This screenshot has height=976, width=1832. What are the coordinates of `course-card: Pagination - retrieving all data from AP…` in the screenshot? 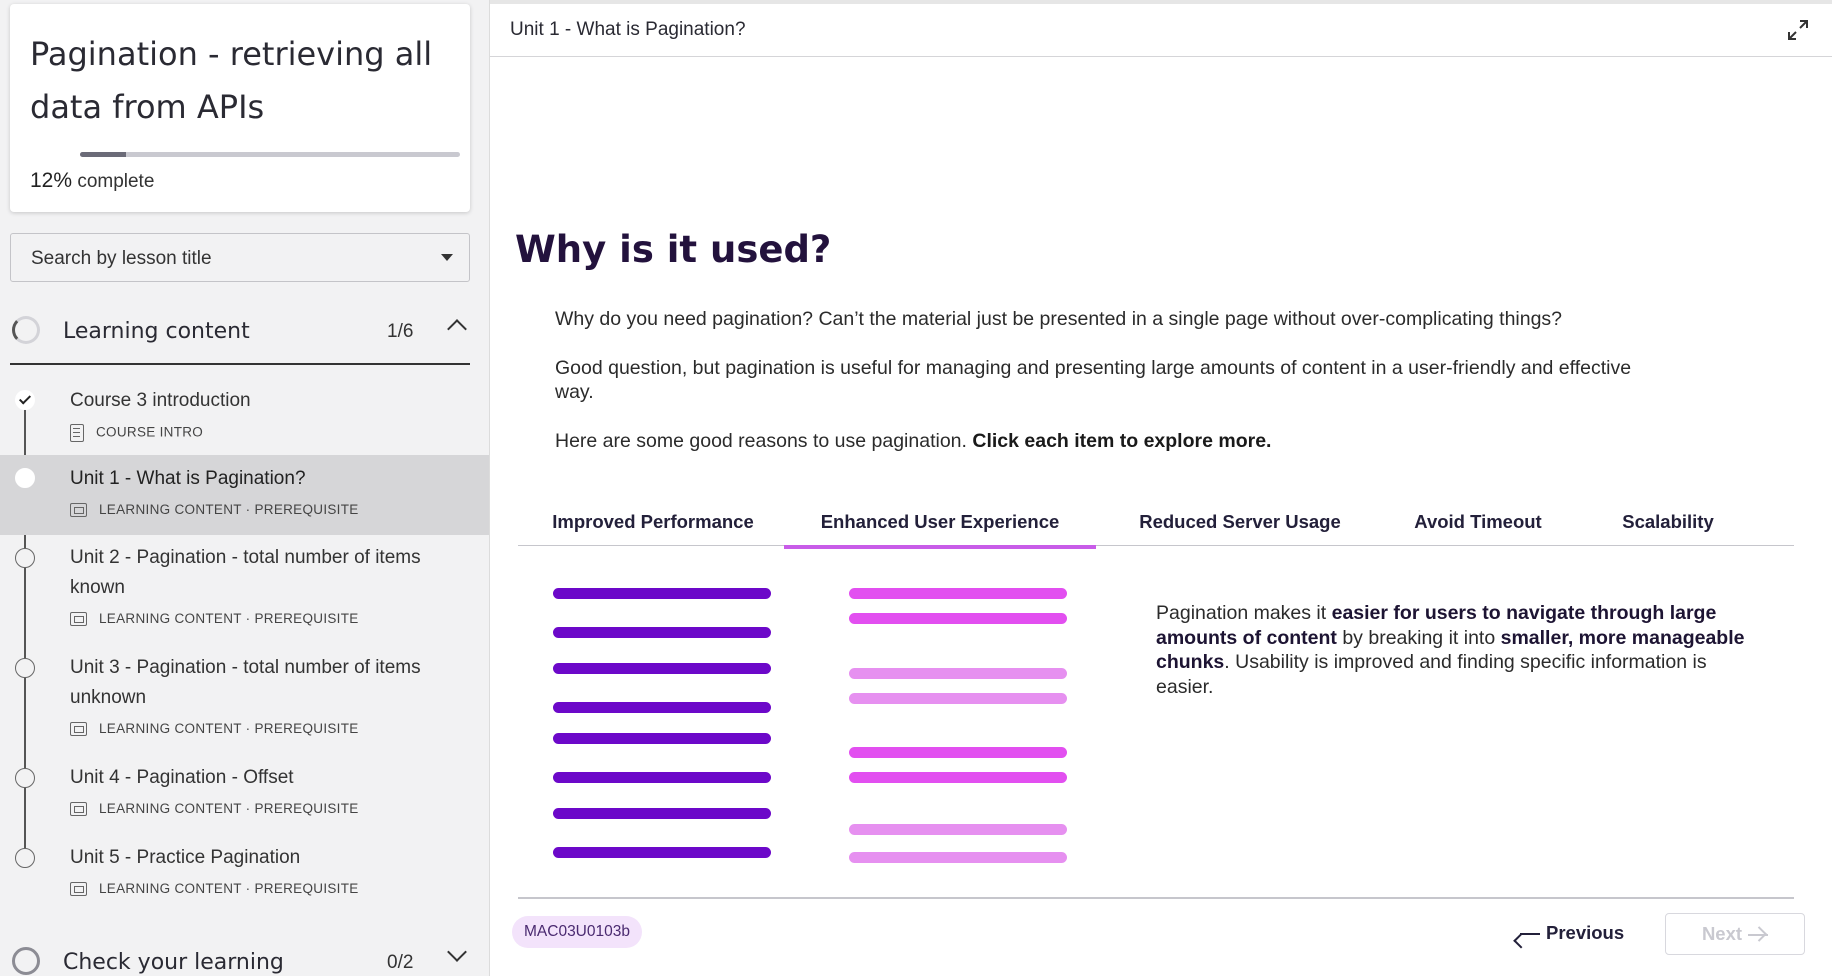 It's located at (240, 108).